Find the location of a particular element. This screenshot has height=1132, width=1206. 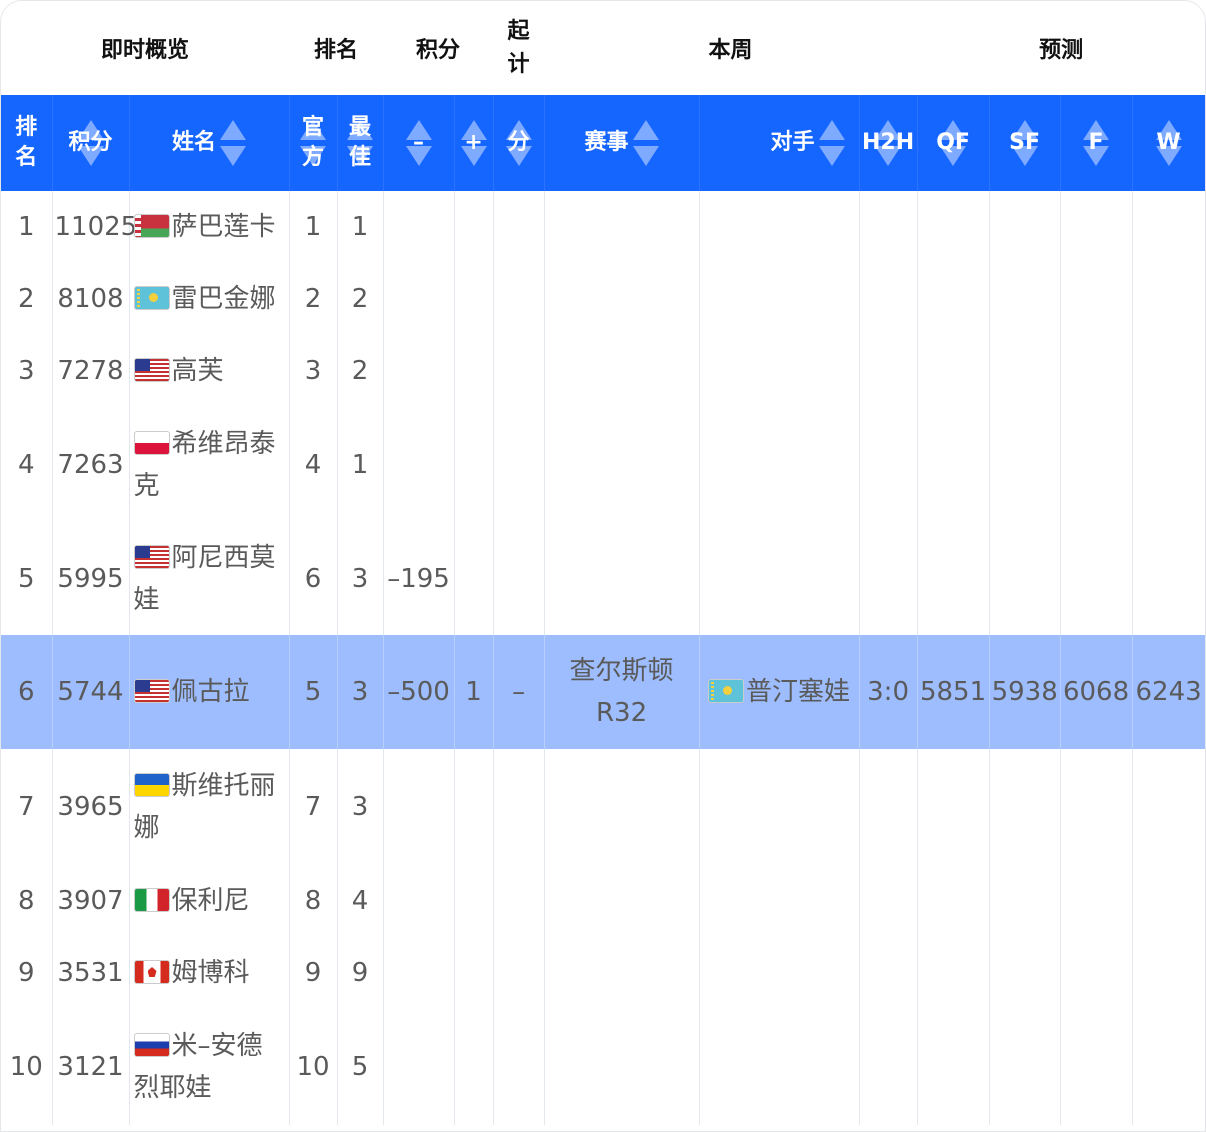

table-row: 8 3907 保利尼 8 4 is located at coordinates (603, 901).